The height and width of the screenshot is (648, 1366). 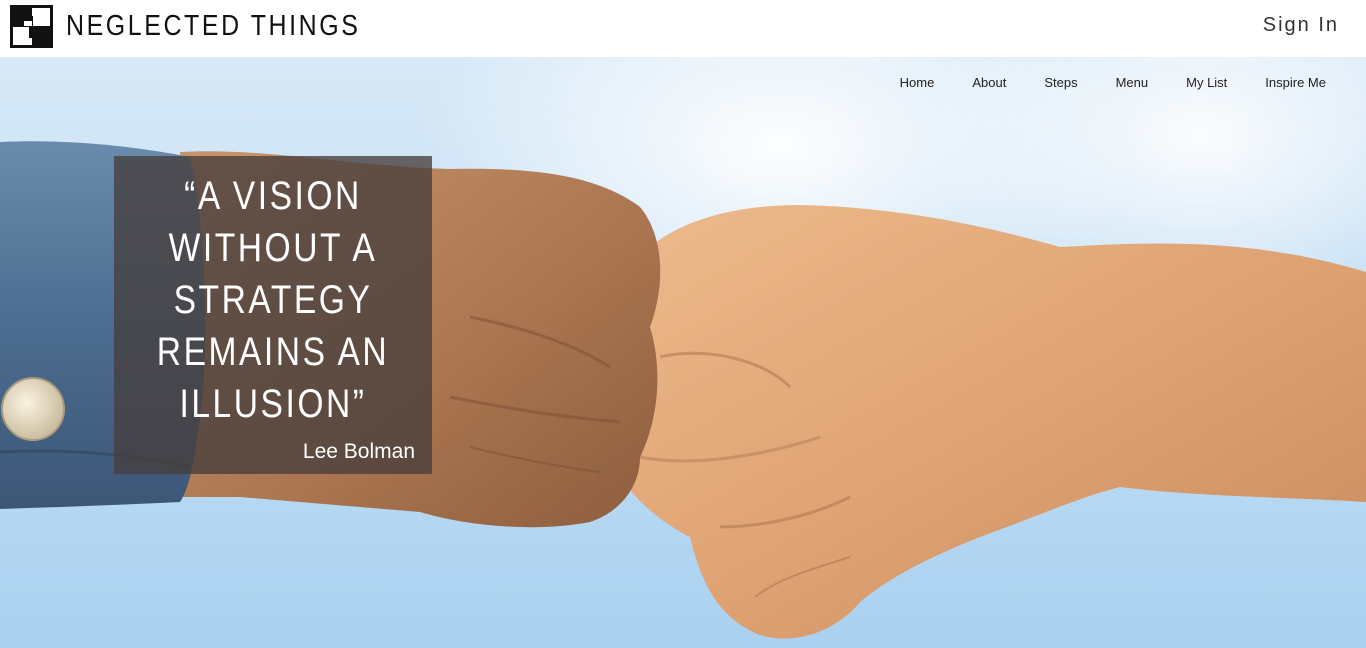 I want to click on nav-steps: Steps, so click(x=1060, y=82).